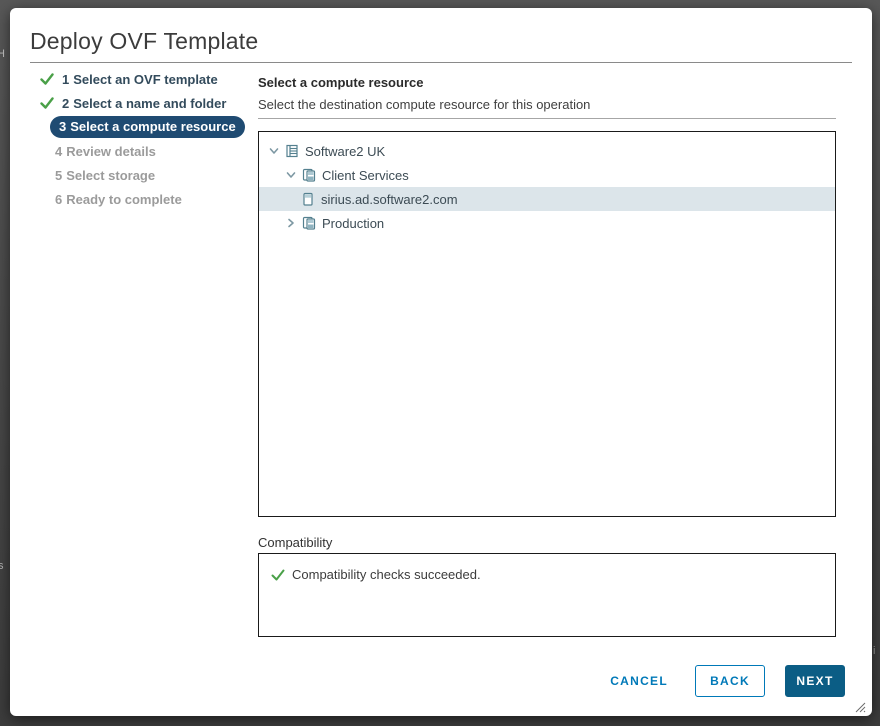 The height and width of the screenshot is (726, 880). Describe the element at coordinates (308, 199) in the screenshot. I see `host-icon` at that location.